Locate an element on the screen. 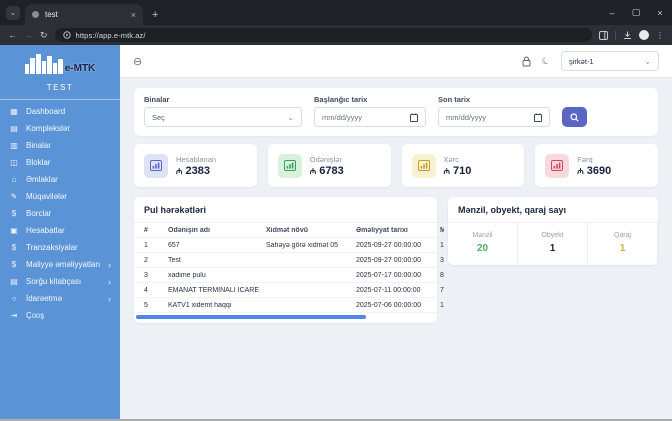  cell-num: 4 is located at coordinates (146, 290).